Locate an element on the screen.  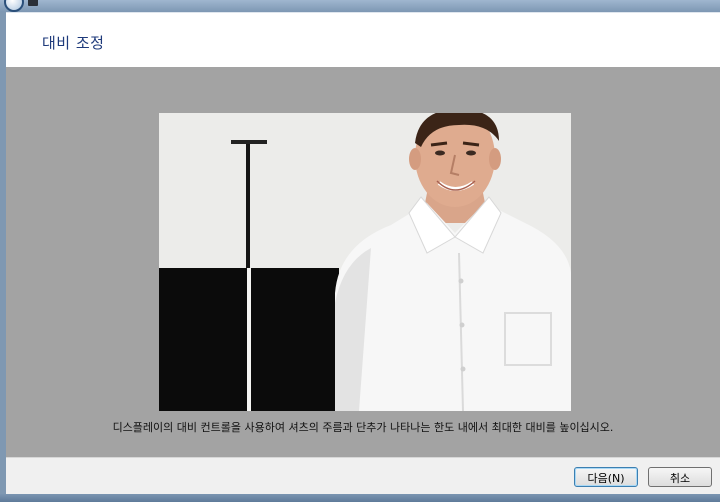
window-app-icon is located at coordinates (33, 3).